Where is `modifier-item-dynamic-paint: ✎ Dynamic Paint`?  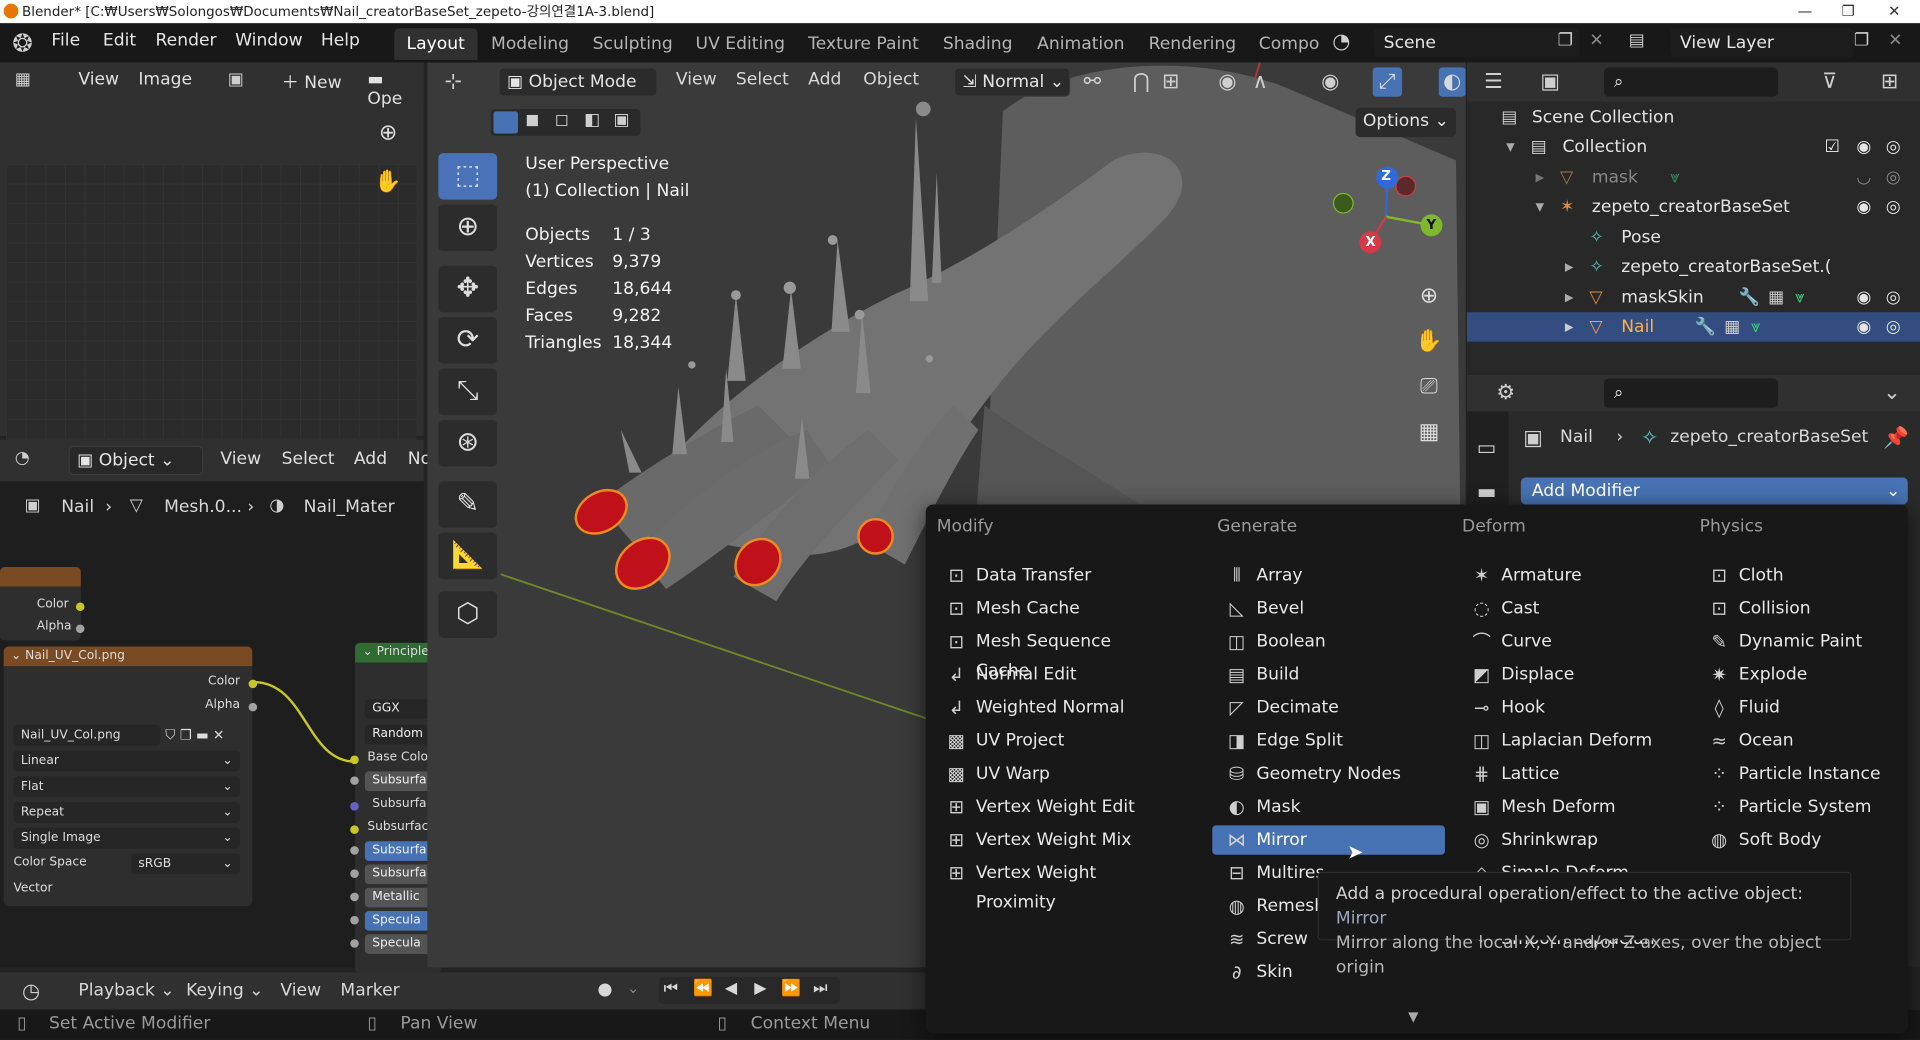 modifier-item-dynamic-paint: ✎ Dynamic Paint is located at coordinates (1807, 641).